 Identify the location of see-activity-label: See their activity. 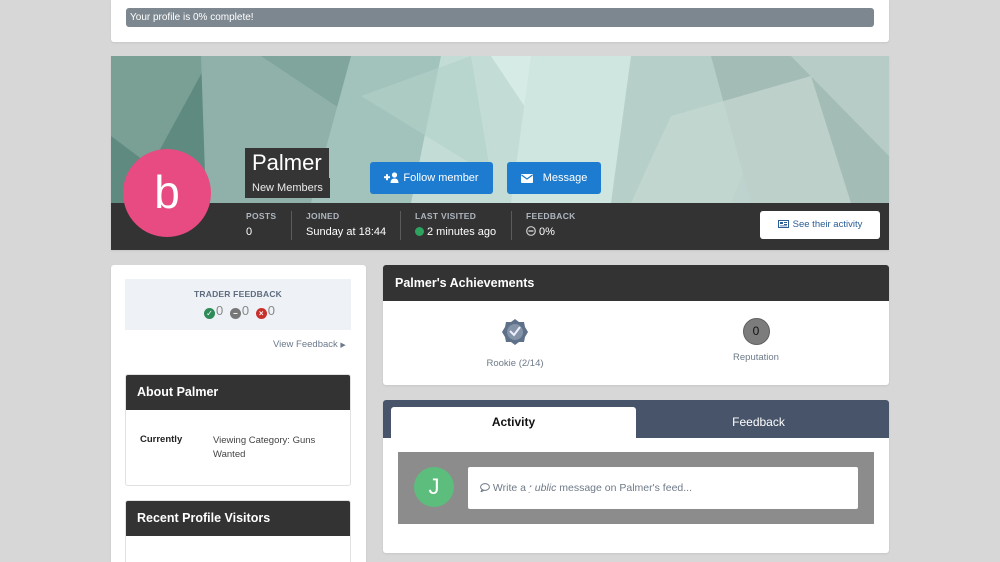
(827, 224).